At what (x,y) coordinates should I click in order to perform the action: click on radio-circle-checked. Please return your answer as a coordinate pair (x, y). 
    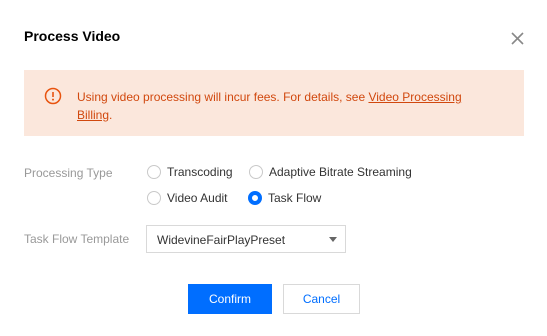
    Looking at the image, I should click on (255, 198).